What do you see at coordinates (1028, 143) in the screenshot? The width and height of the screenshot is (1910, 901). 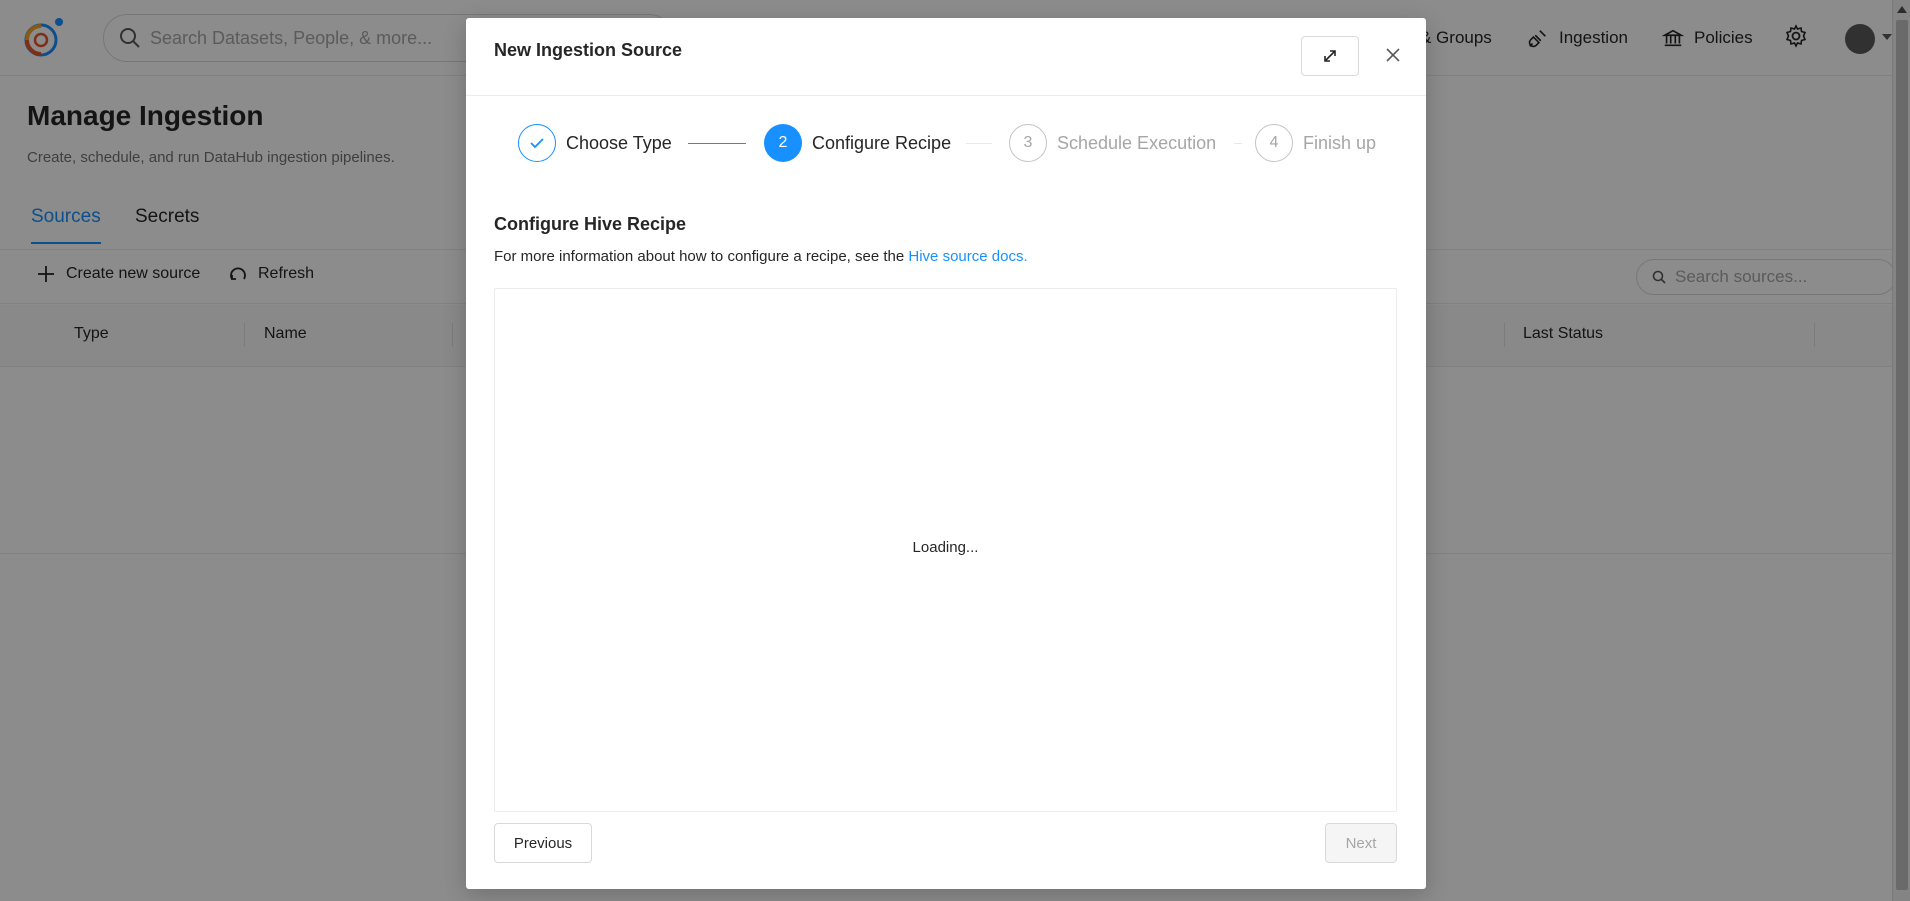 I see `step-number: 3` at bounding box center [1028, 143].